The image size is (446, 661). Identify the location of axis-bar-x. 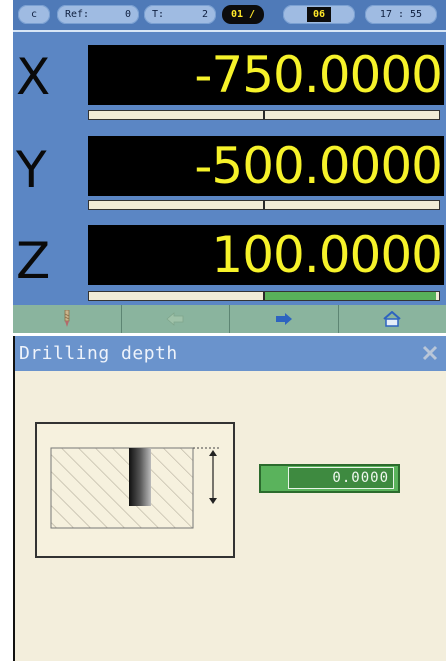
(264, 115).